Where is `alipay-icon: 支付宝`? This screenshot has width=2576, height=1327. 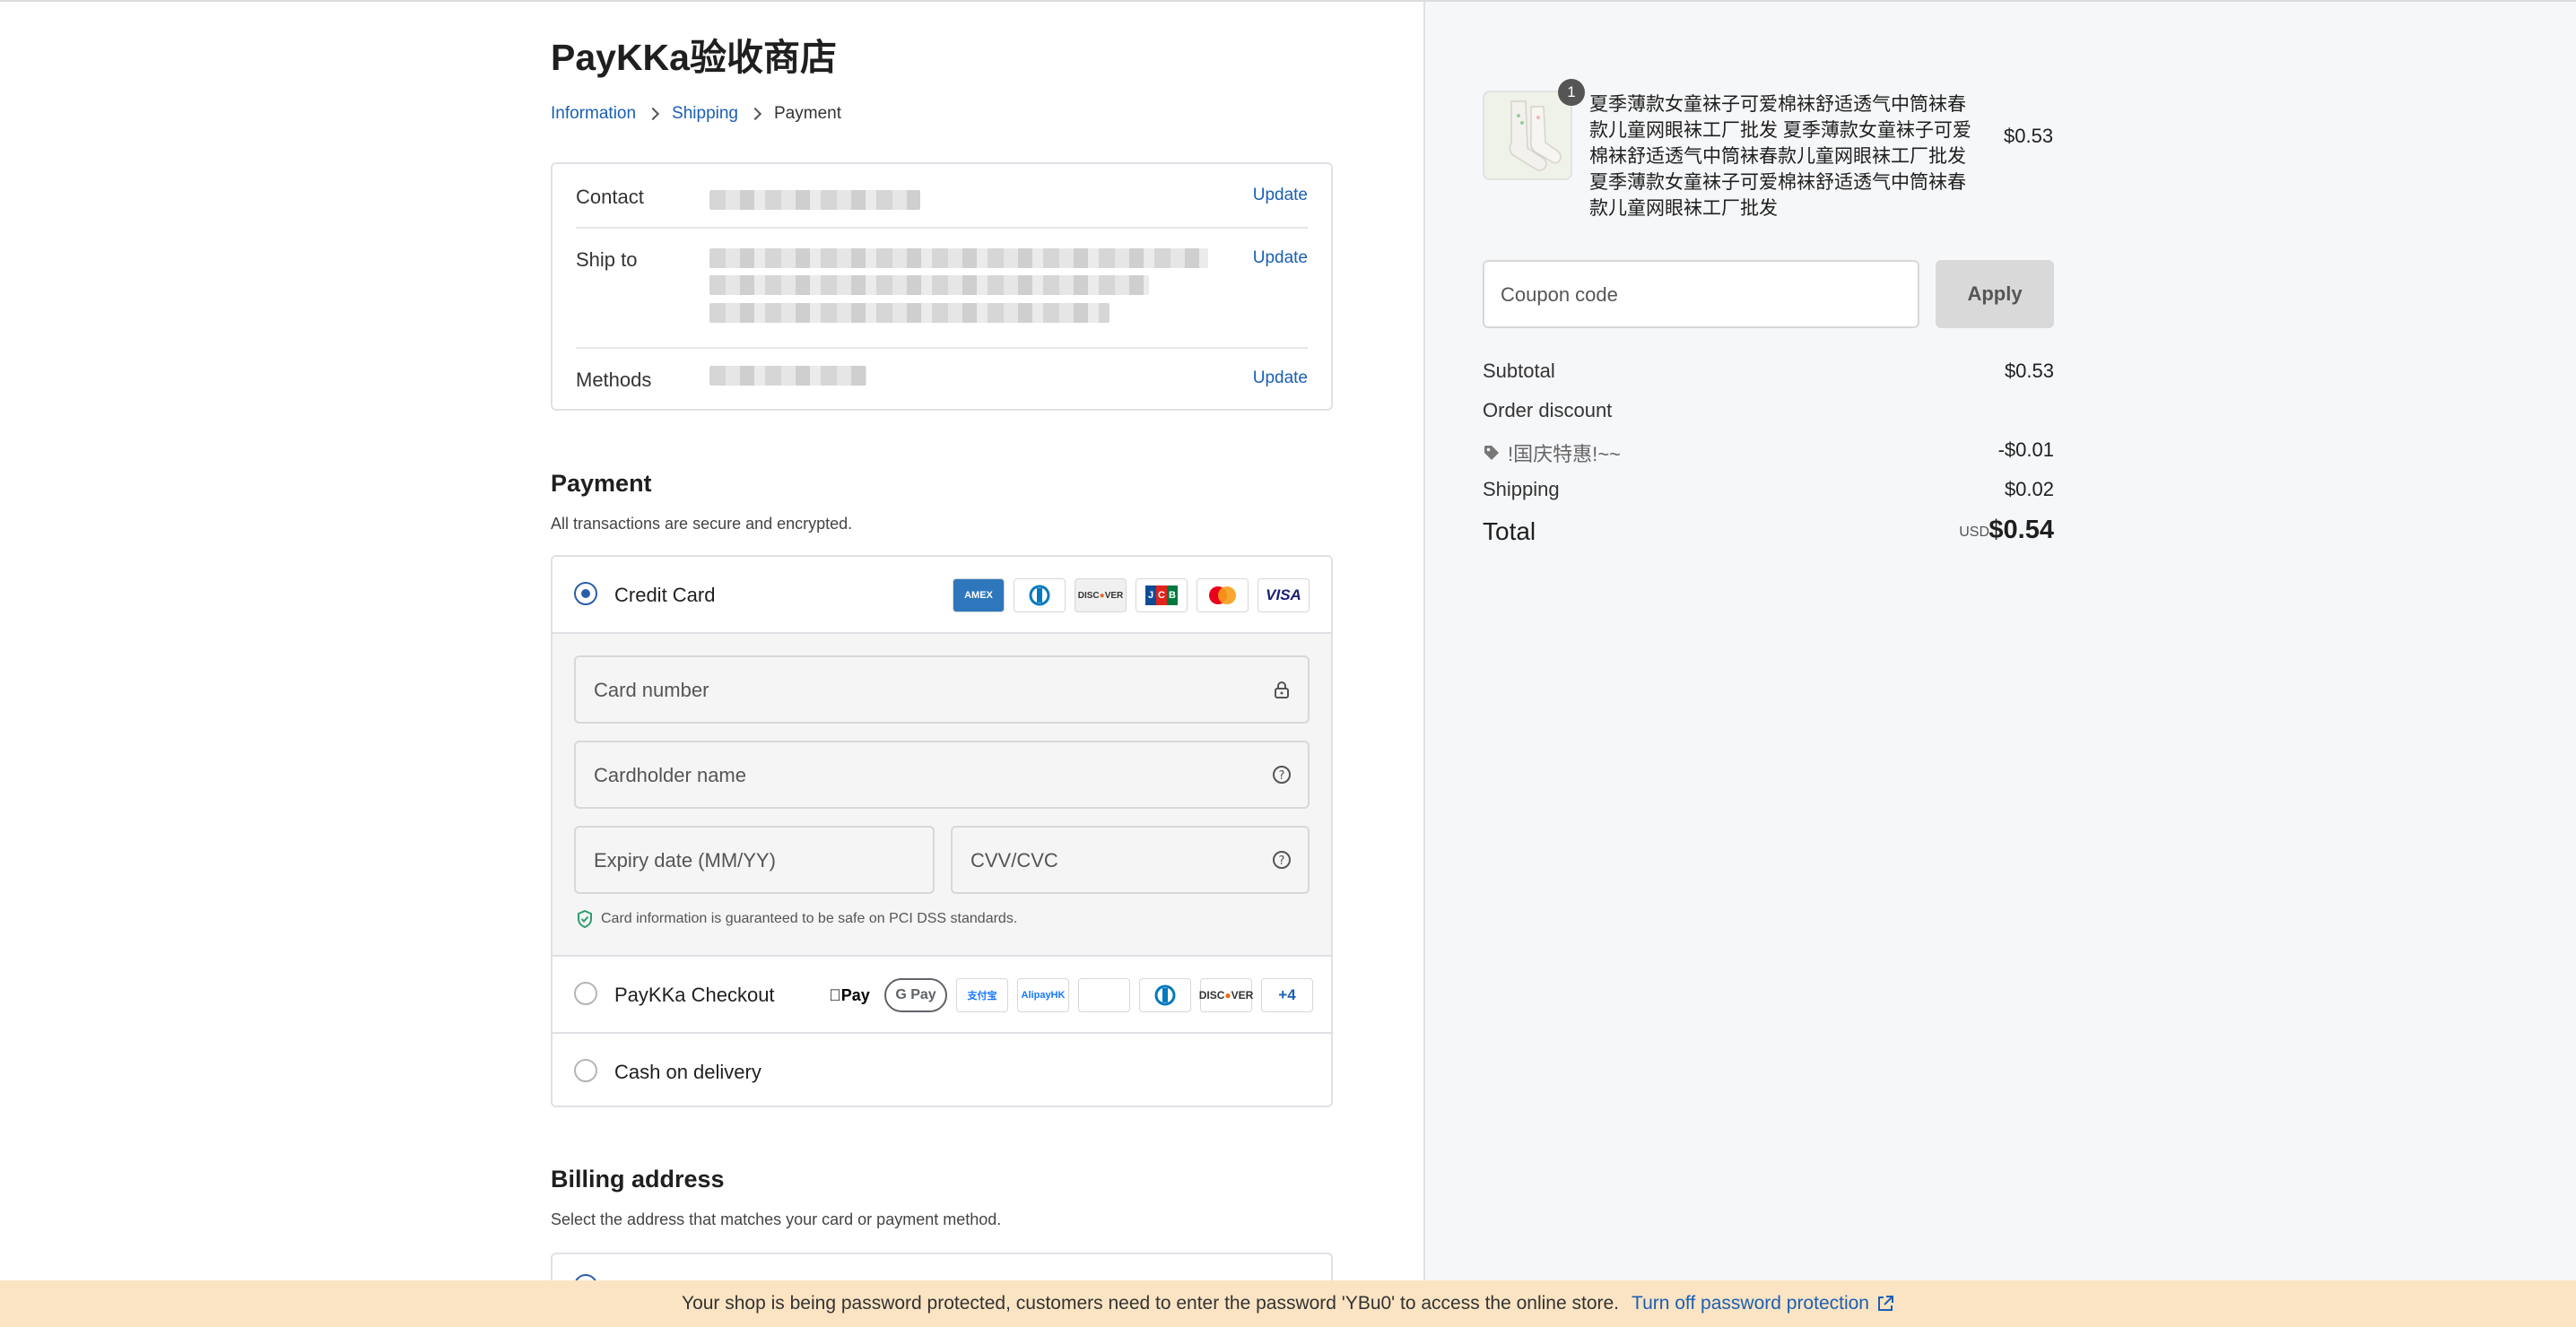
alipay-icon: 支付宝 is located at coordinates (982, 995).